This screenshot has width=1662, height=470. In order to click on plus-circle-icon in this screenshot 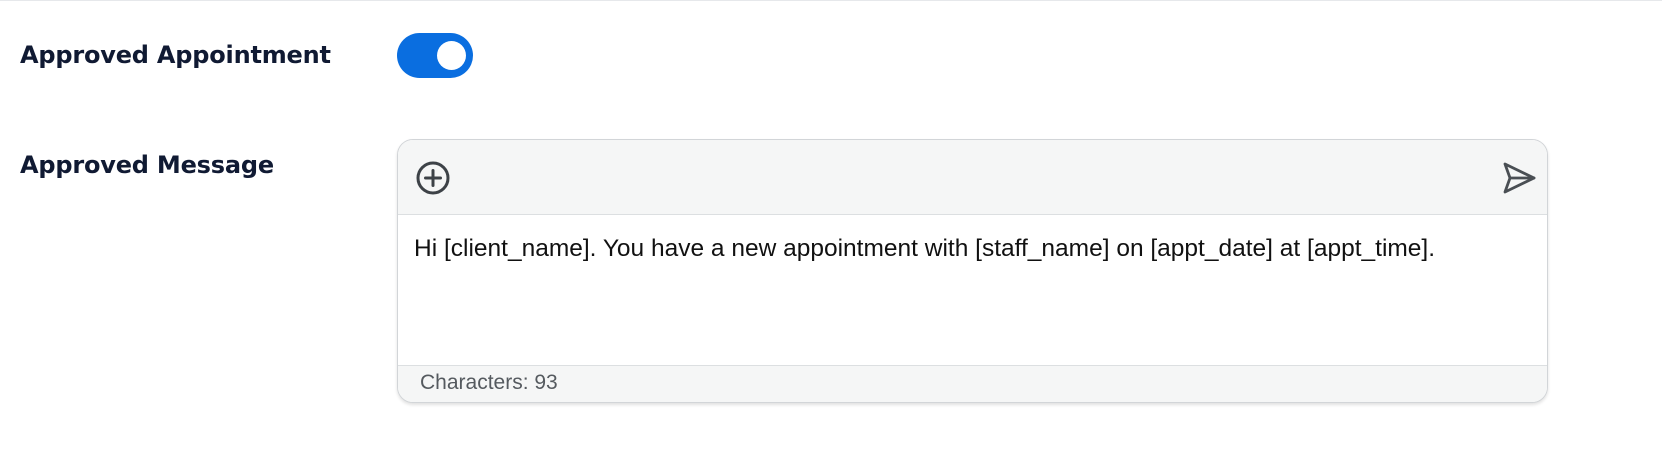, I will do `click(433, 178)`.